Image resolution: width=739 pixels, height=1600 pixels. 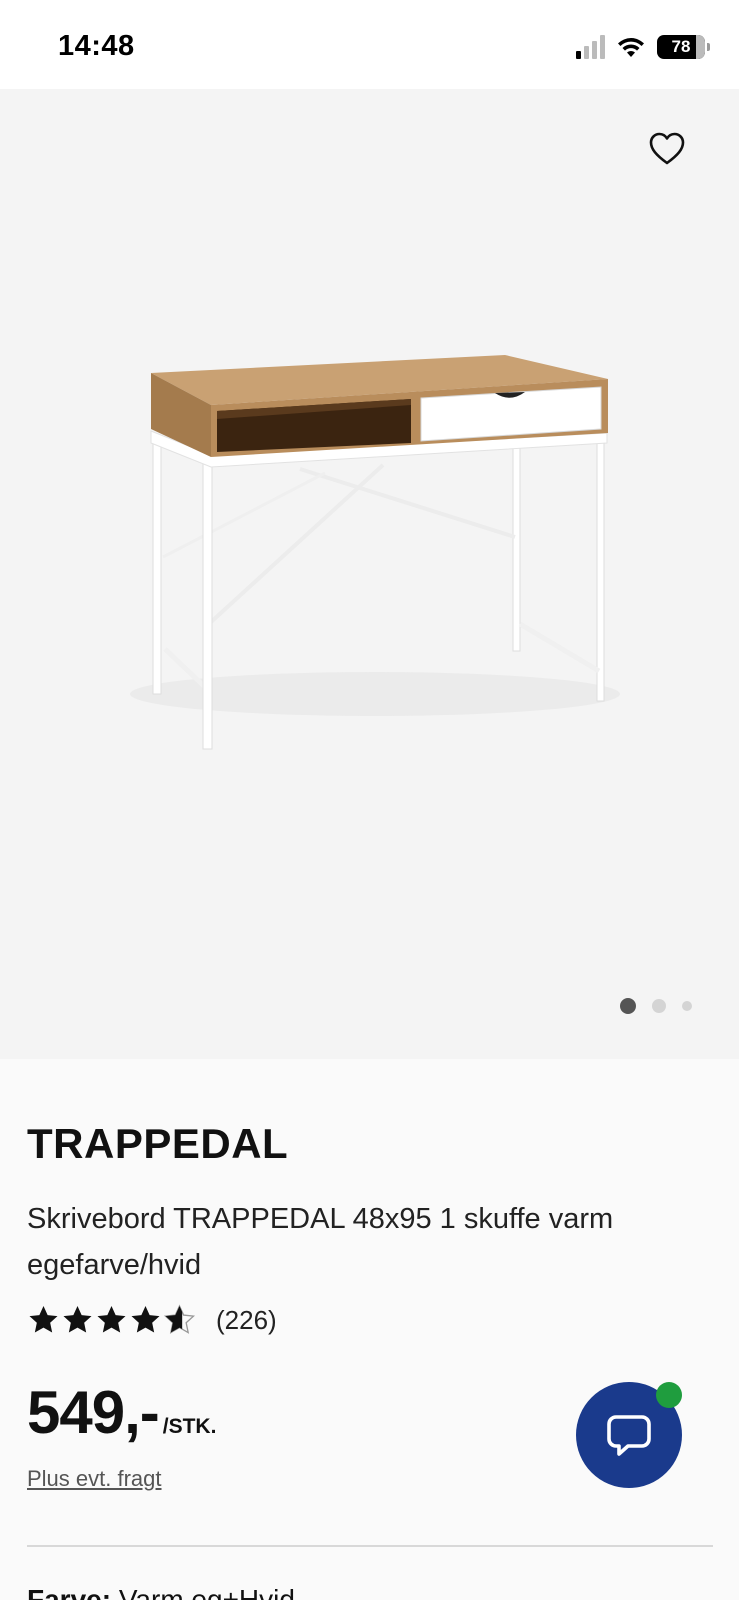 I want to click on color-selector: Farve: Varm eg+Hvid, so click(x=161, y=1592).